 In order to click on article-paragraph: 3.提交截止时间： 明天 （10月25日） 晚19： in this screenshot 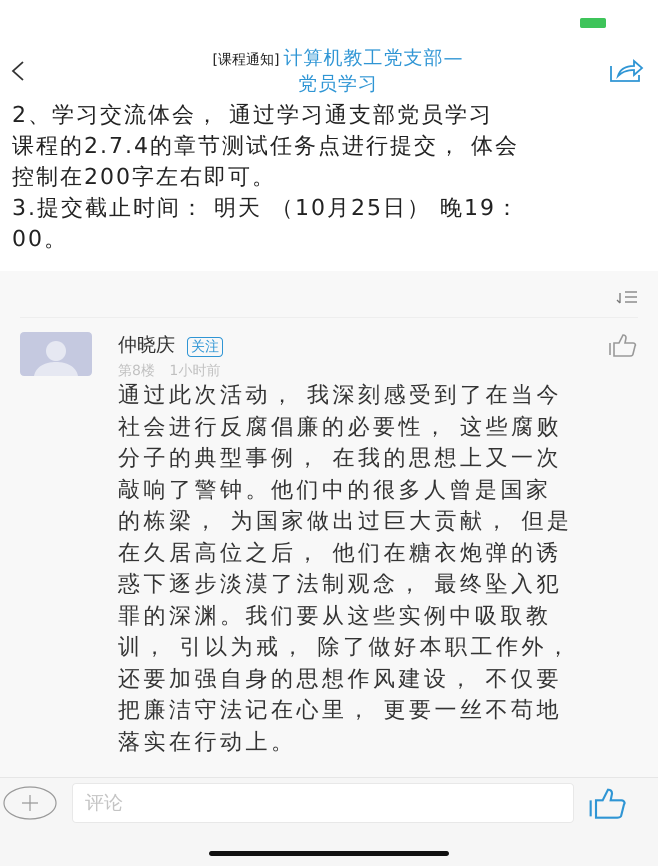, I will do `click(266, 209)`.